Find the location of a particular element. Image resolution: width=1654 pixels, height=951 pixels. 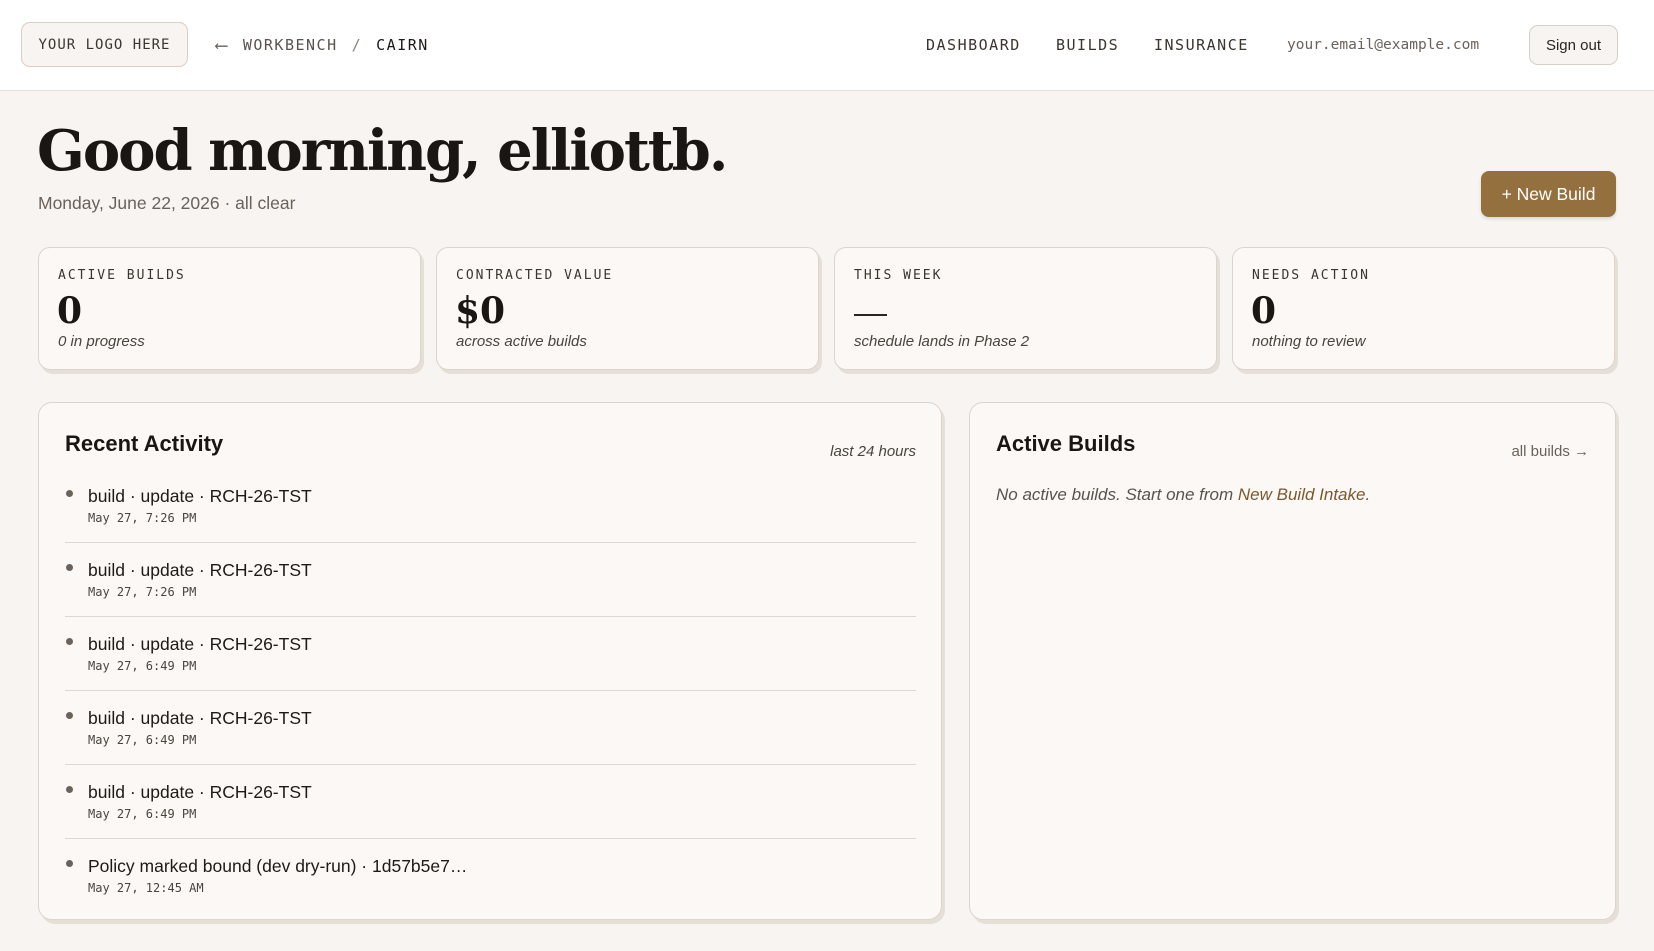

stat-label: THIS WEEK is located at coordinates (898, 275).